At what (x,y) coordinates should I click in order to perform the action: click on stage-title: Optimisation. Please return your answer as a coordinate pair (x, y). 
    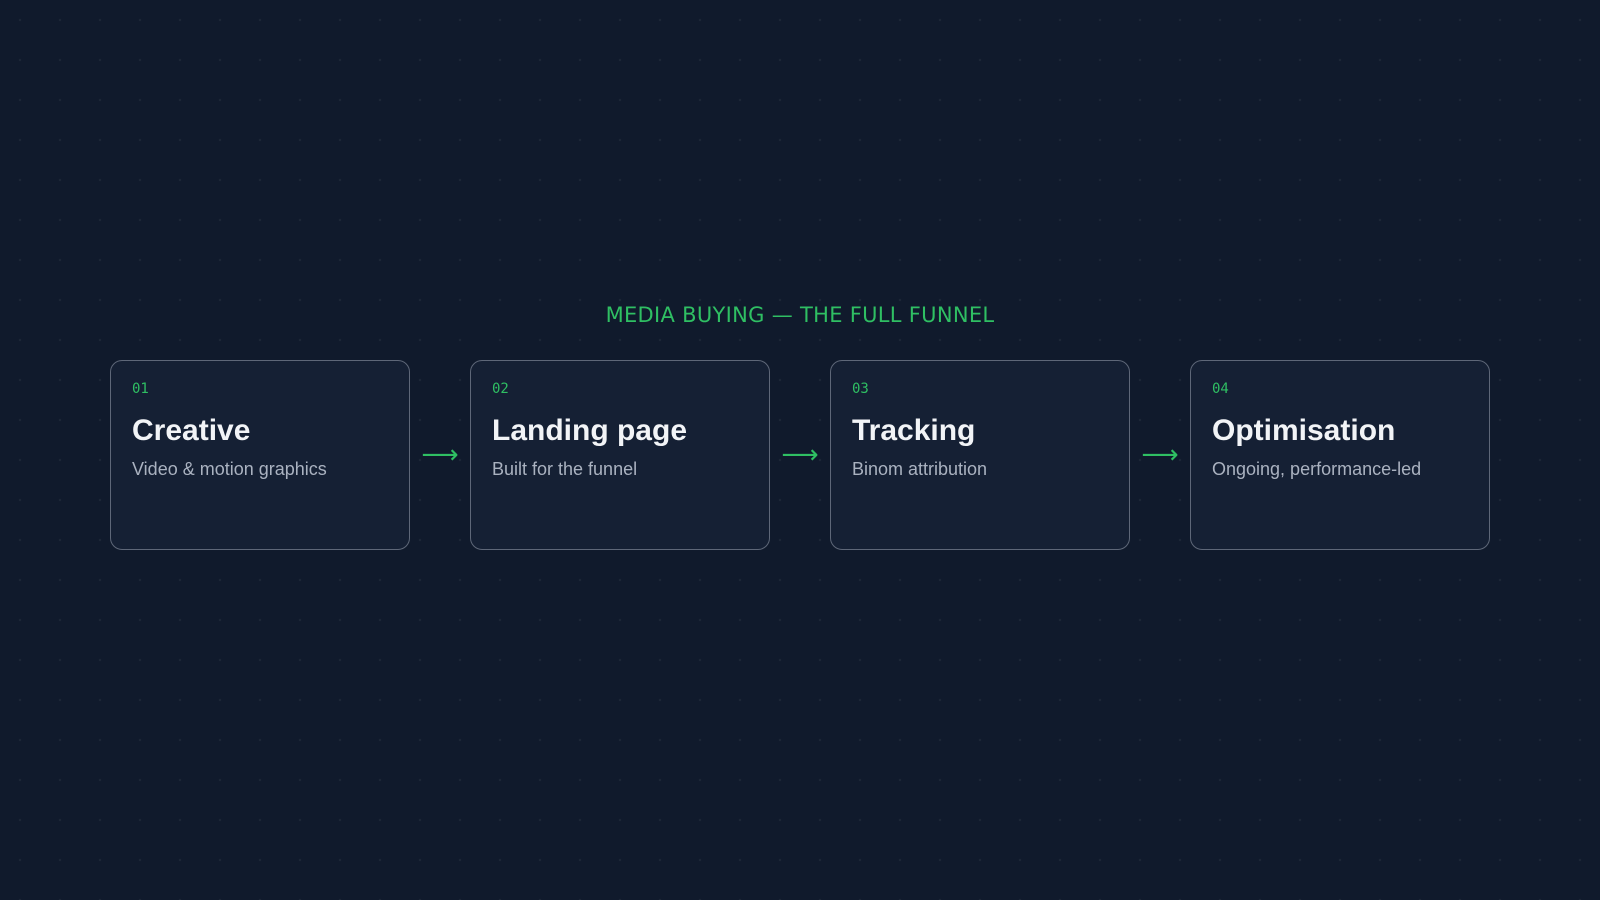
    Looking at the image, I should click on (1304, 430).